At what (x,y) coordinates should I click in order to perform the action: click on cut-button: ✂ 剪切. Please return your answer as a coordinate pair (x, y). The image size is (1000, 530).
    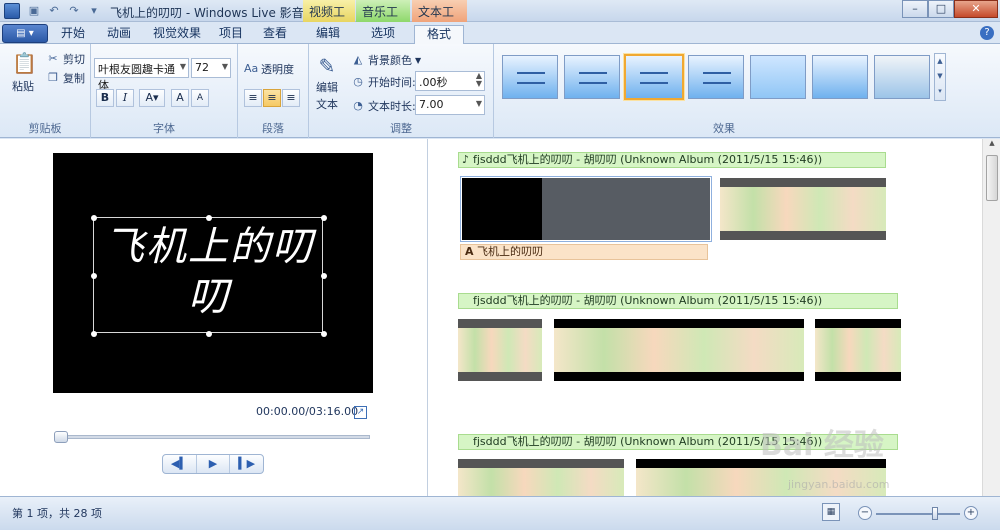
    Looking at the image, I should click on (65, 59).